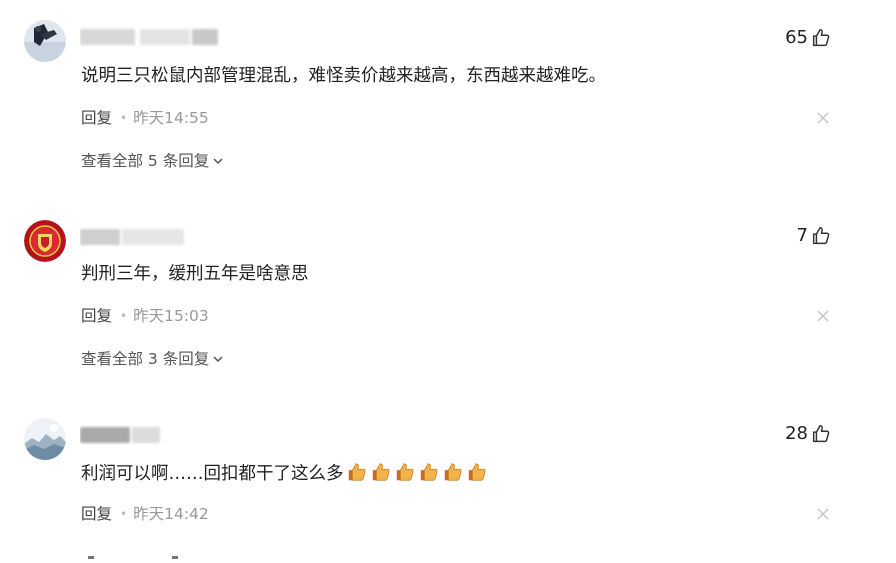 Image resolution: width=896 pixels, height=563 pixels. I want to click on view-all-replies-label: 查看全部 3 条回复, so click(145, 359).